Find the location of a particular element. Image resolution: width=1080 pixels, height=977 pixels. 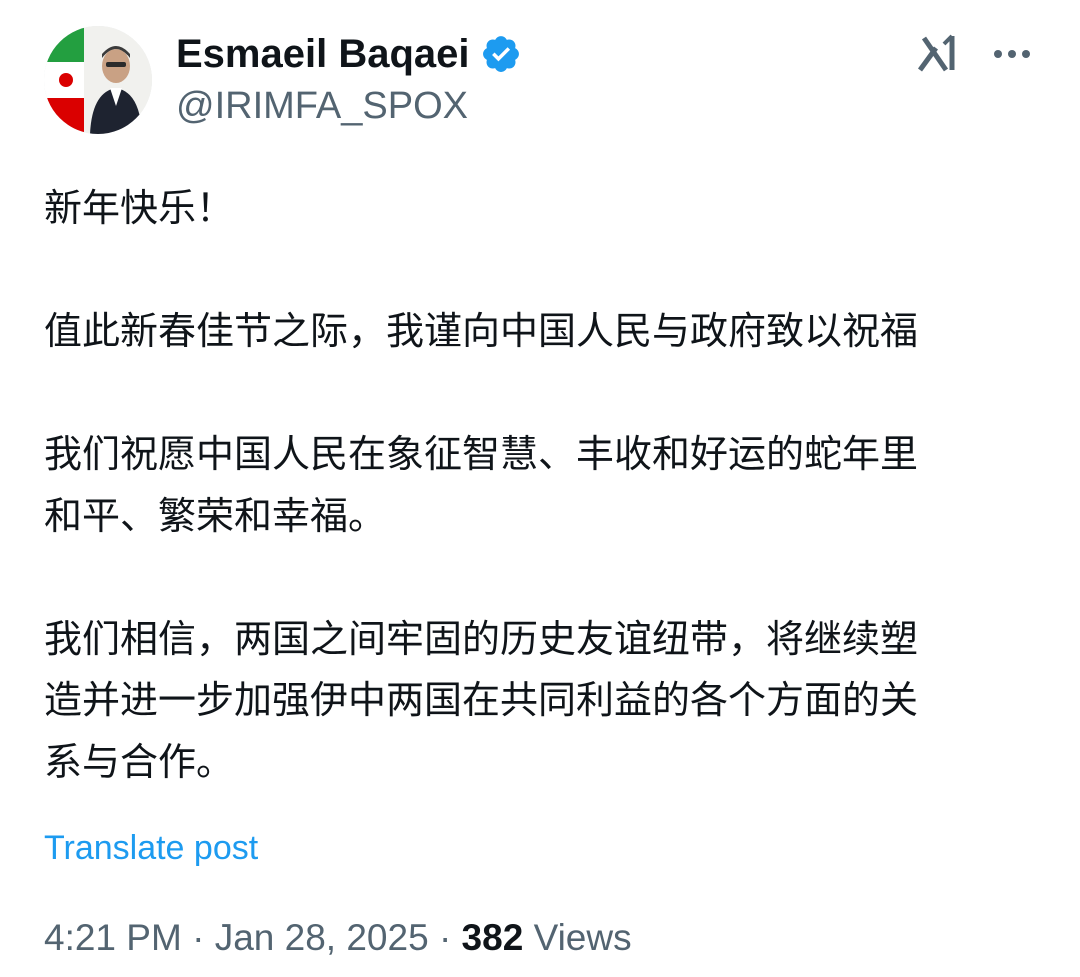

post-paragraph: 值此新春佳节之际，我谨向中国人民与政府致以祝福 is located at coordinates (481, 331).